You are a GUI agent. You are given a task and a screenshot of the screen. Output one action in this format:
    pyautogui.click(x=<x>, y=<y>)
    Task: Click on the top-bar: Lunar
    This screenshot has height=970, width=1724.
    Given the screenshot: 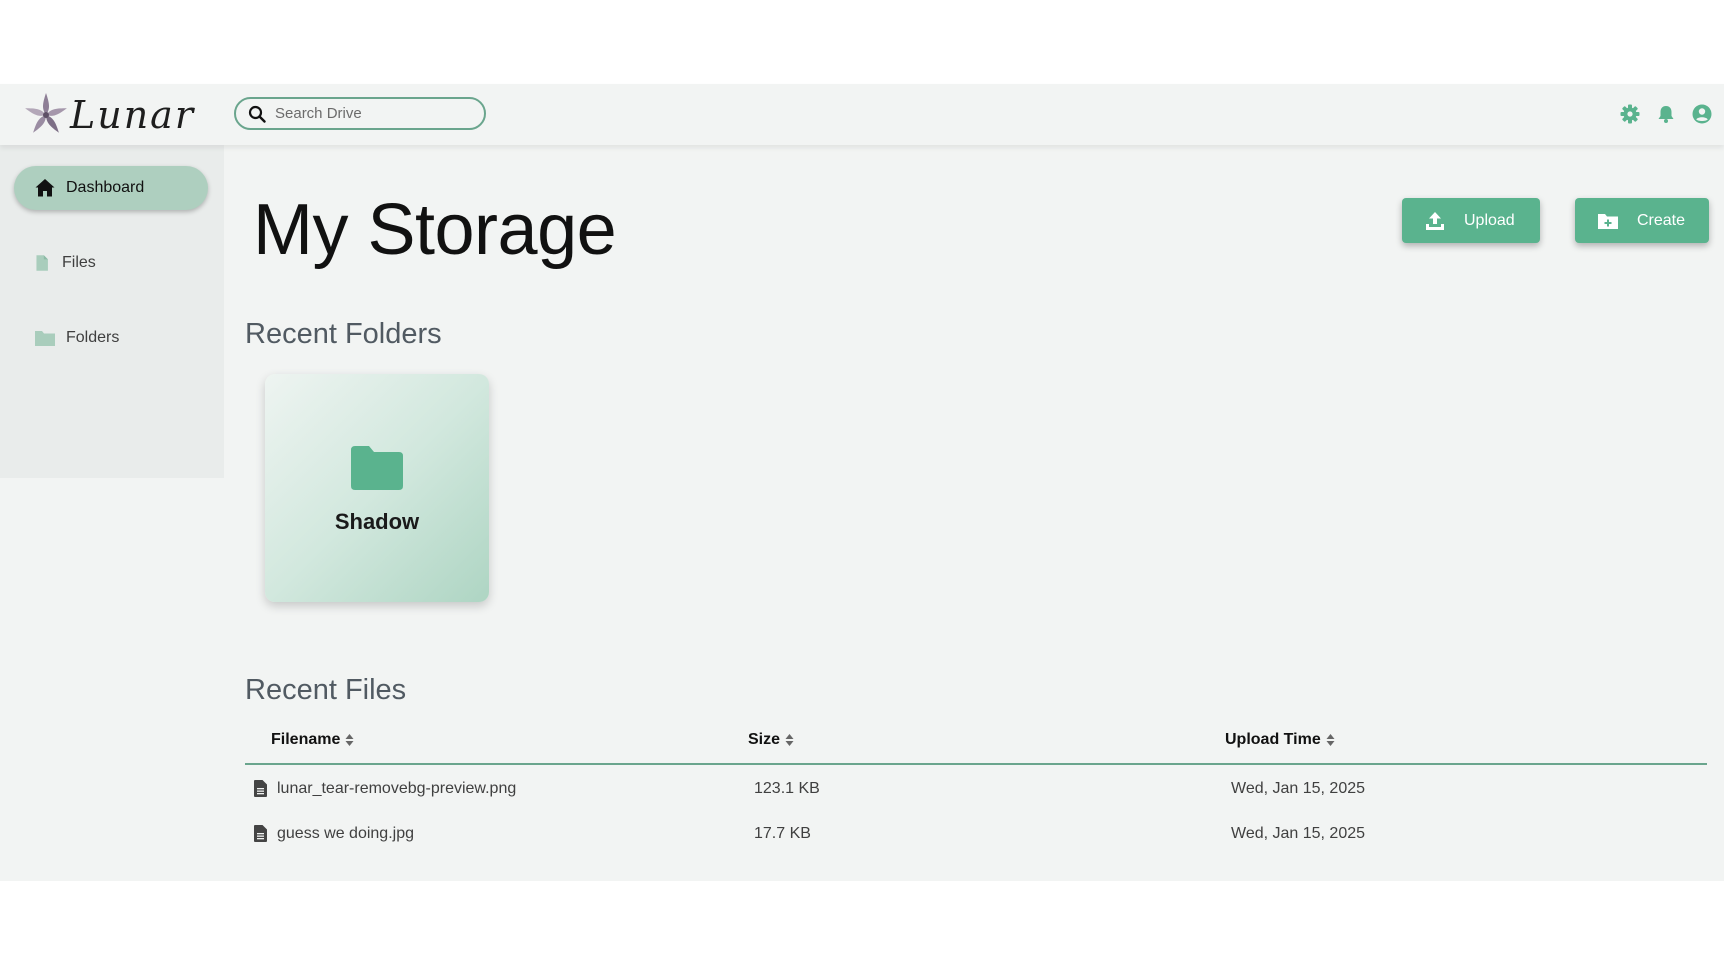 What is the action you would take?
    pyautogui.click(x=862, y=114)
    